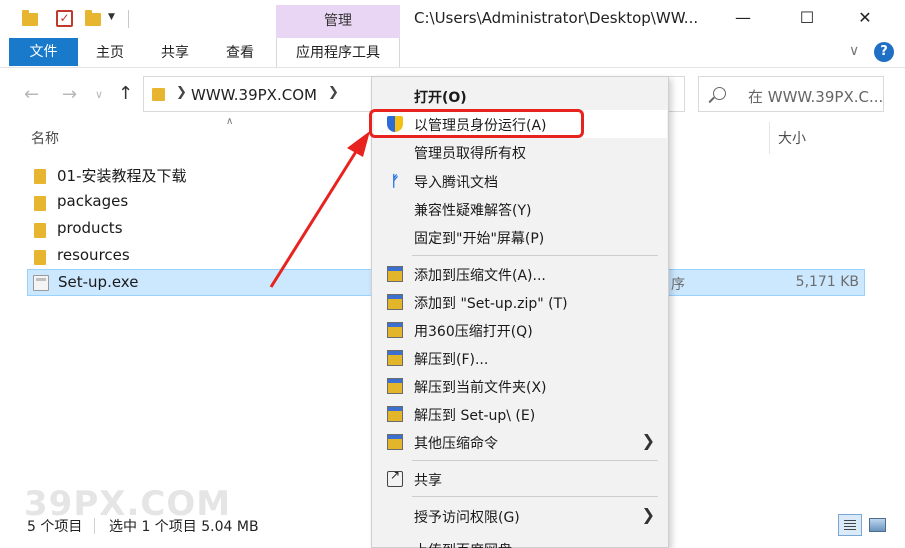 Image resolution: width=905 pixels, height=548 pixels. Describe the element at coordinates (314, 218) in the screenshot. I see `annotation-arrow-shaft` at that location.